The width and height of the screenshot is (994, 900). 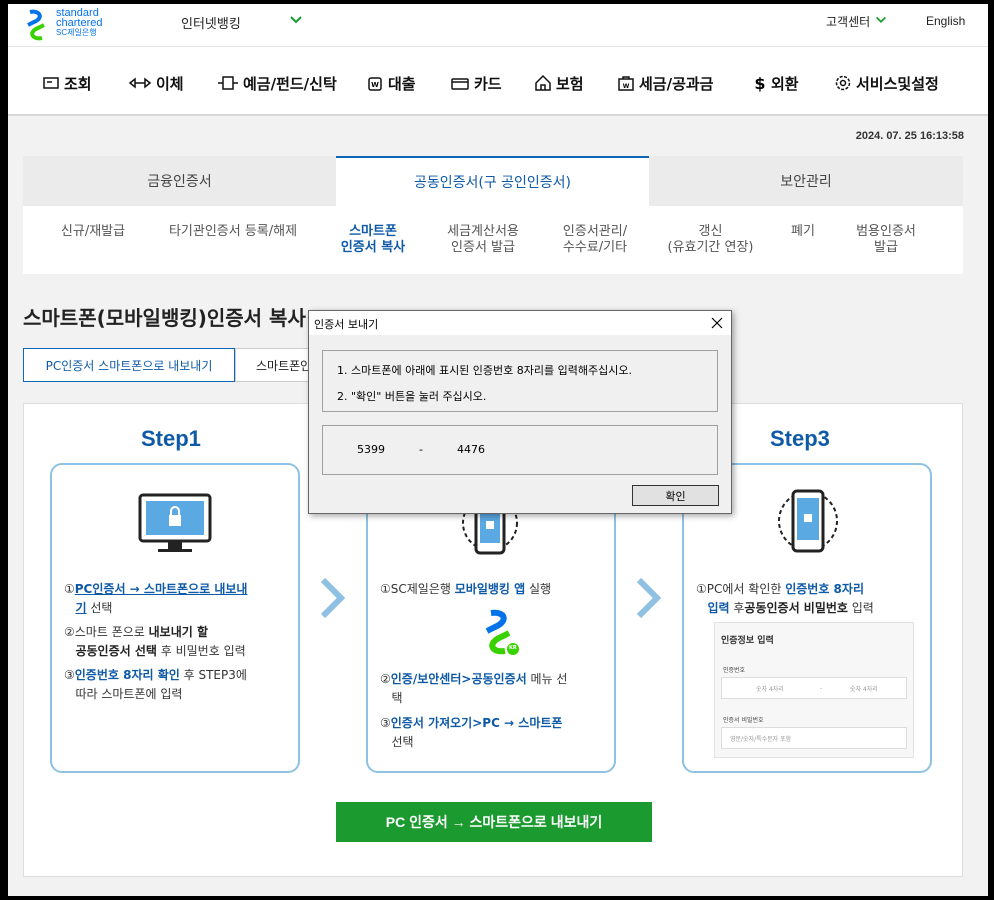 I want to click on app-badge: KR, so click(x=513, y=648).